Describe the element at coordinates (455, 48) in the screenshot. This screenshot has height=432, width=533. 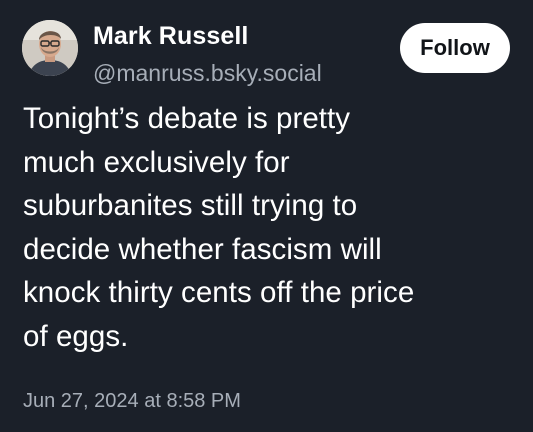
I see `follow-button: Follow` at that location.